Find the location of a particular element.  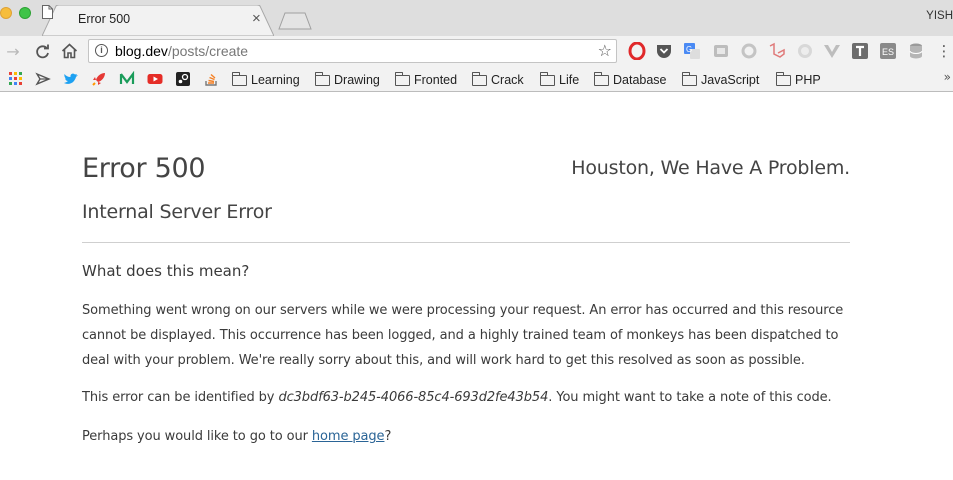

medium-icon is located at coordinates (127, 78).